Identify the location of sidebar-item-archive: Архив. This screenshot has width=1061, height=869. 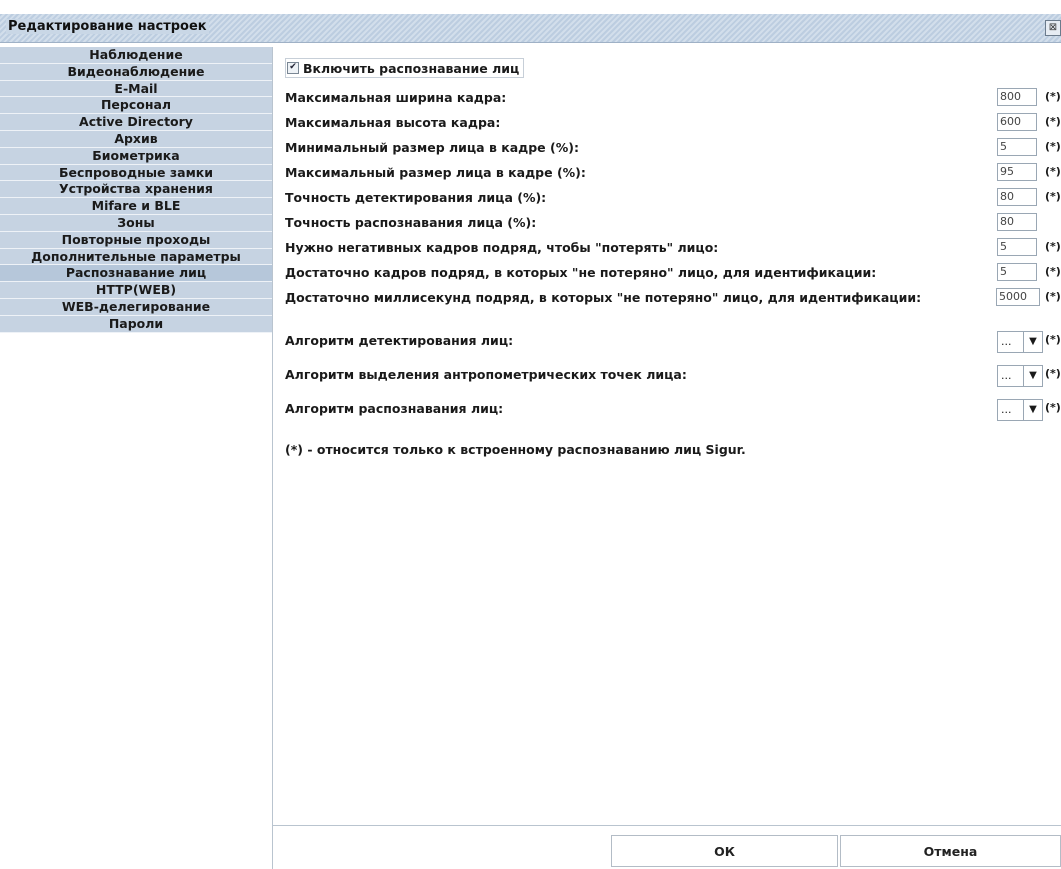
(136, 139).